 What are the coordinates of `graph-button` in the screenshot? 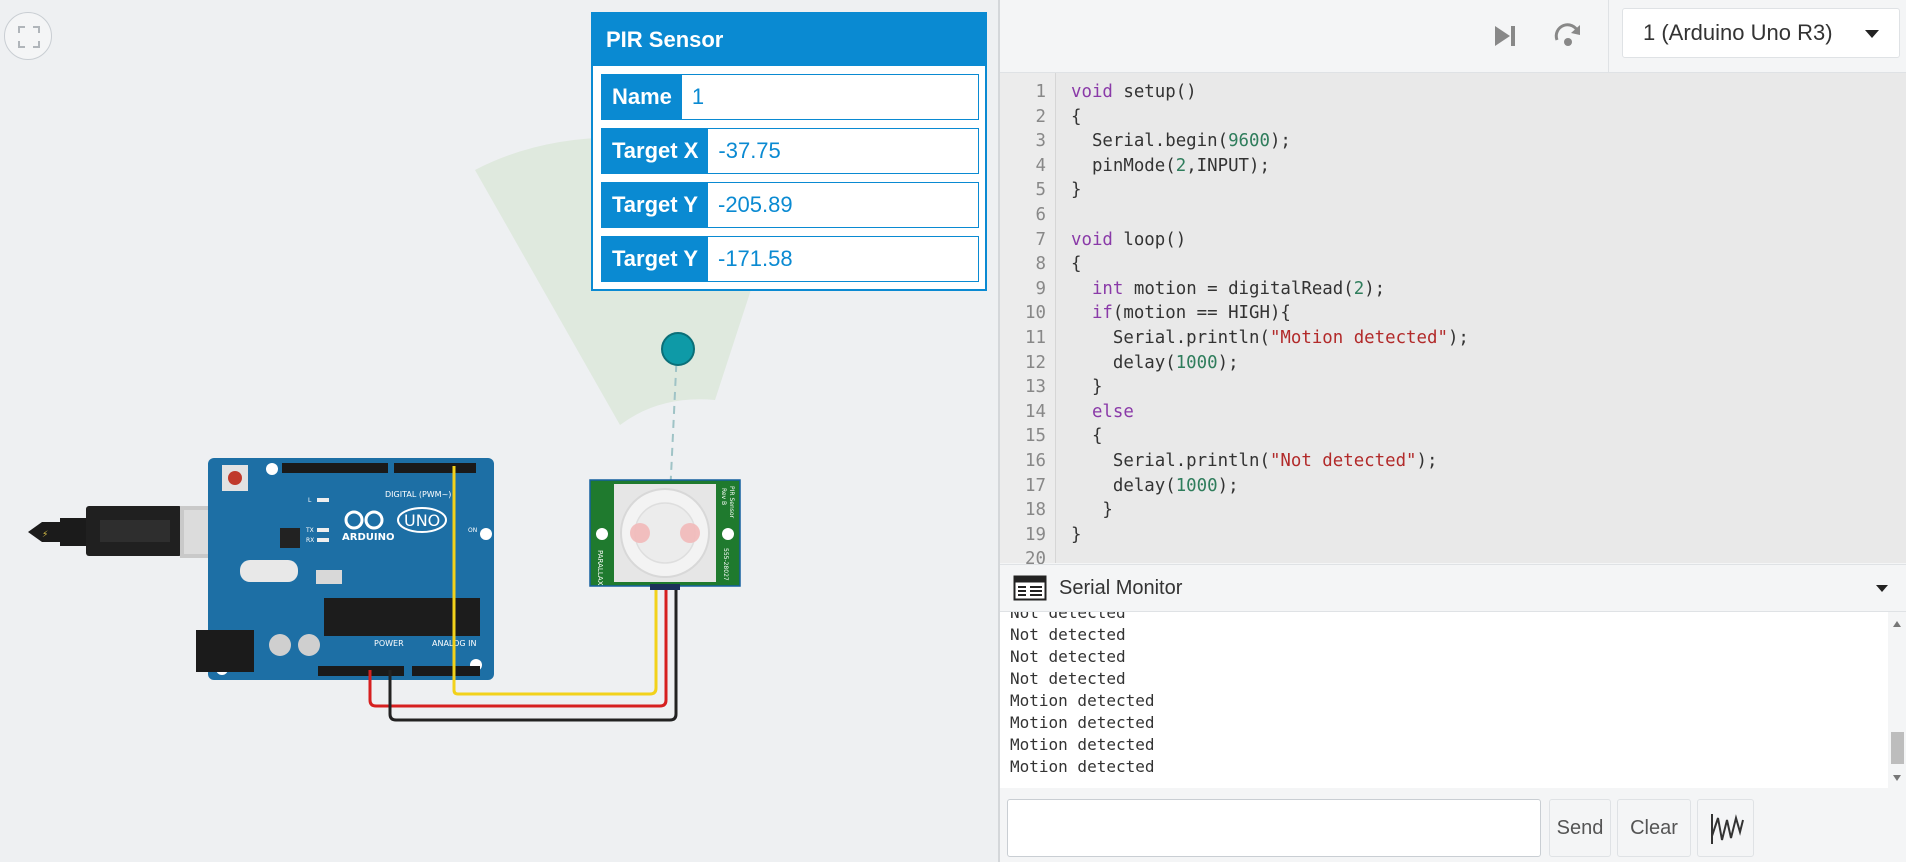 It's located at (1725, 828).